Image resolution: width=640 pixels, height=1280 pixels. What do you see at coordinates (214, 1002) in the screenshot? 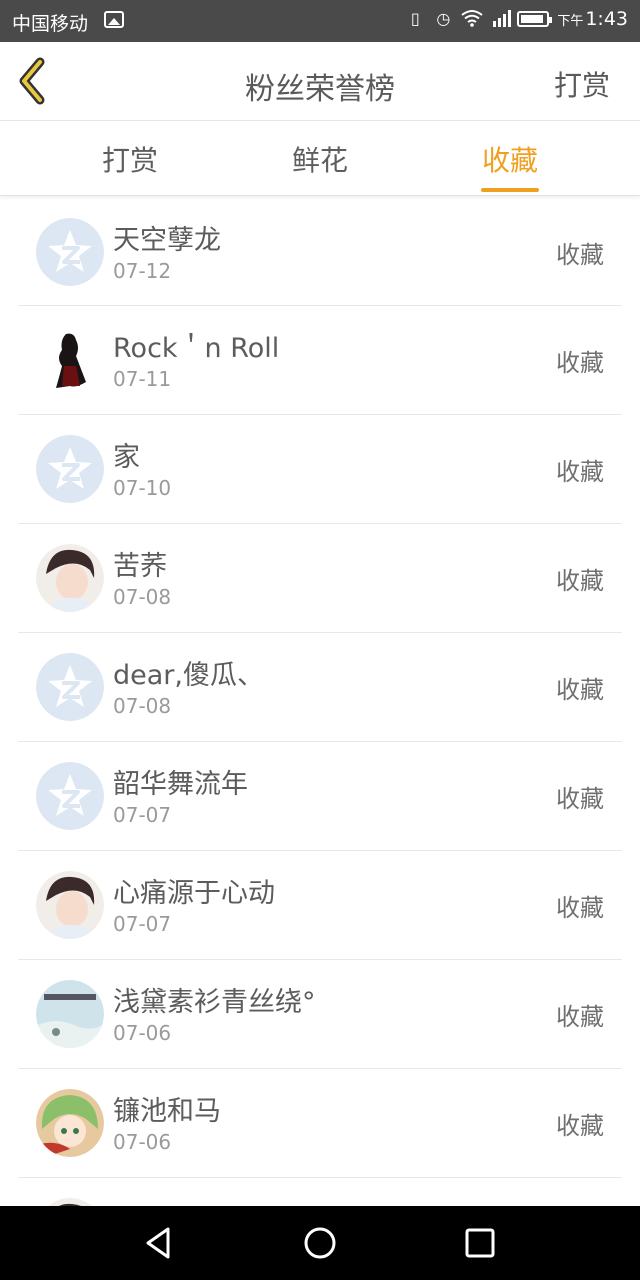
I see `fan-name: 浅黛素衫青丝绕°` at bounding box center [214, 1002].